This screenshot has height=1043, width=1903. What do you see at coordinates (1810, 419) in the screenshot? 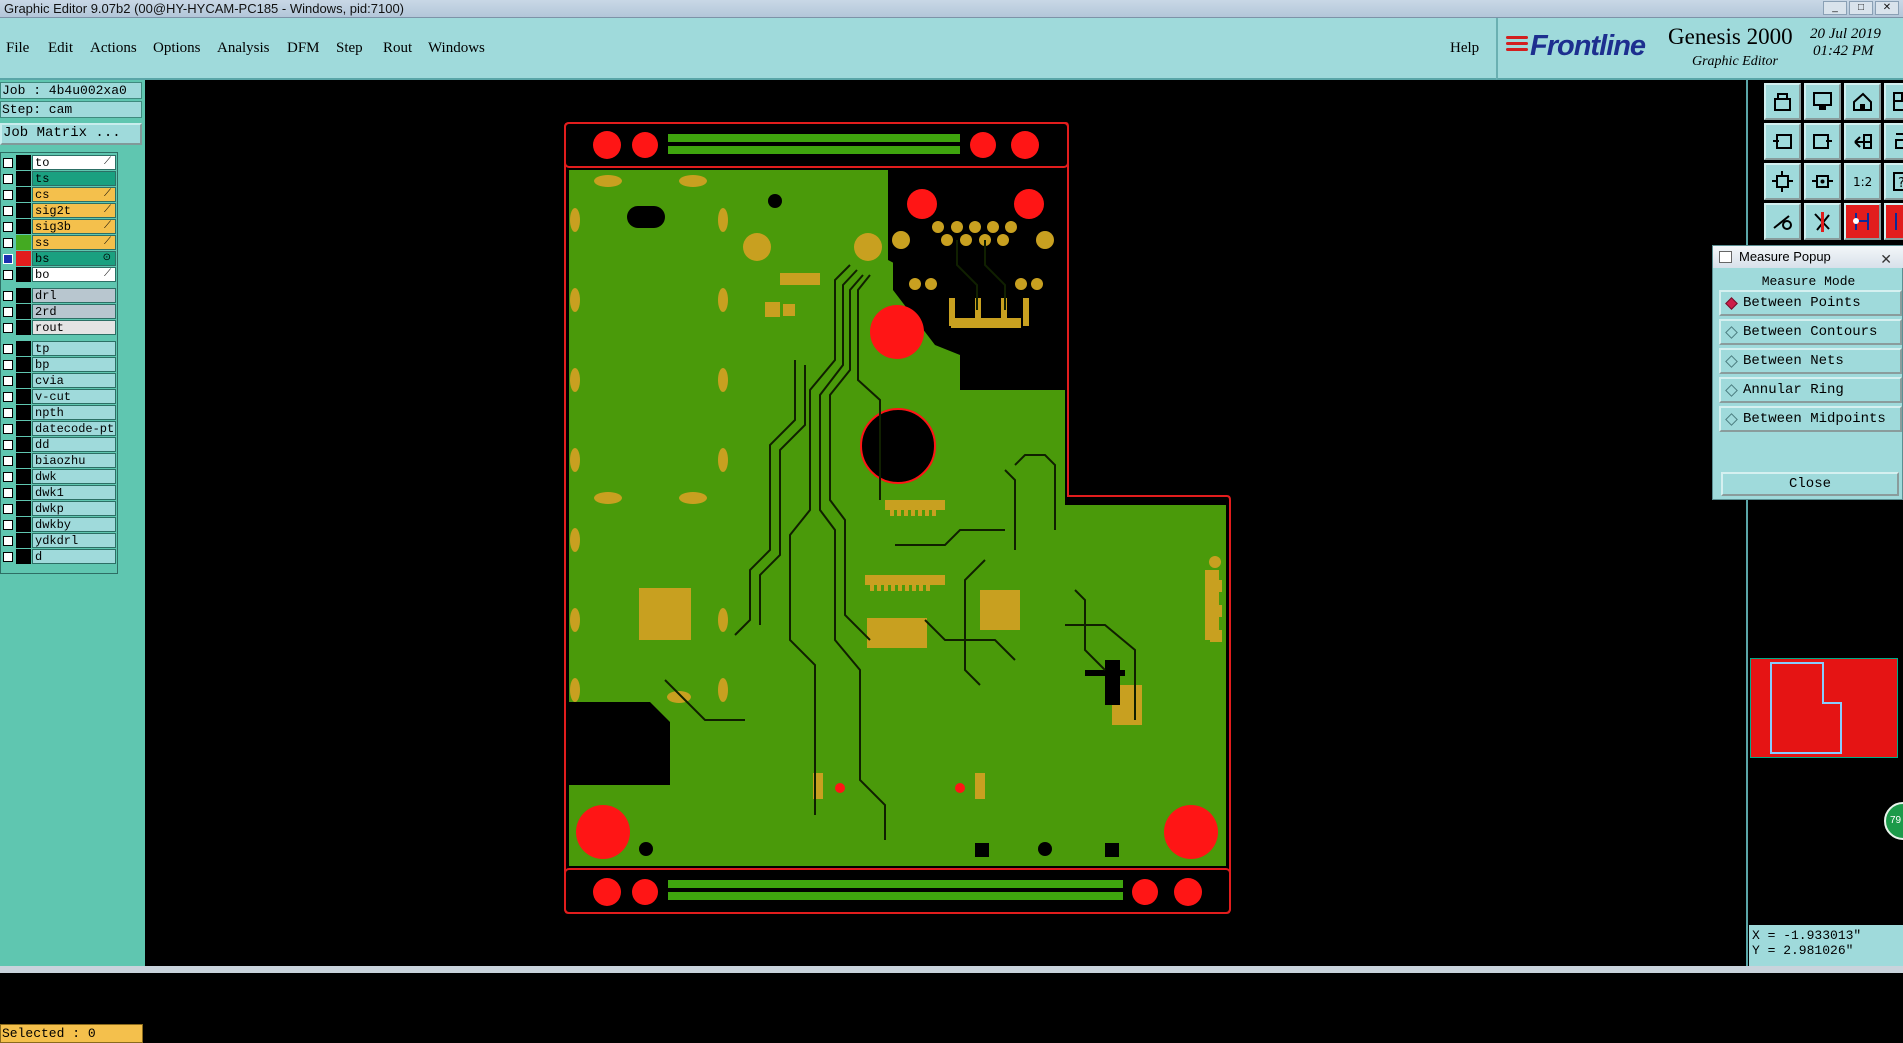
I see `measure-option-between-midpoints: Between Midpoints` at bounding box center [1810, 419].